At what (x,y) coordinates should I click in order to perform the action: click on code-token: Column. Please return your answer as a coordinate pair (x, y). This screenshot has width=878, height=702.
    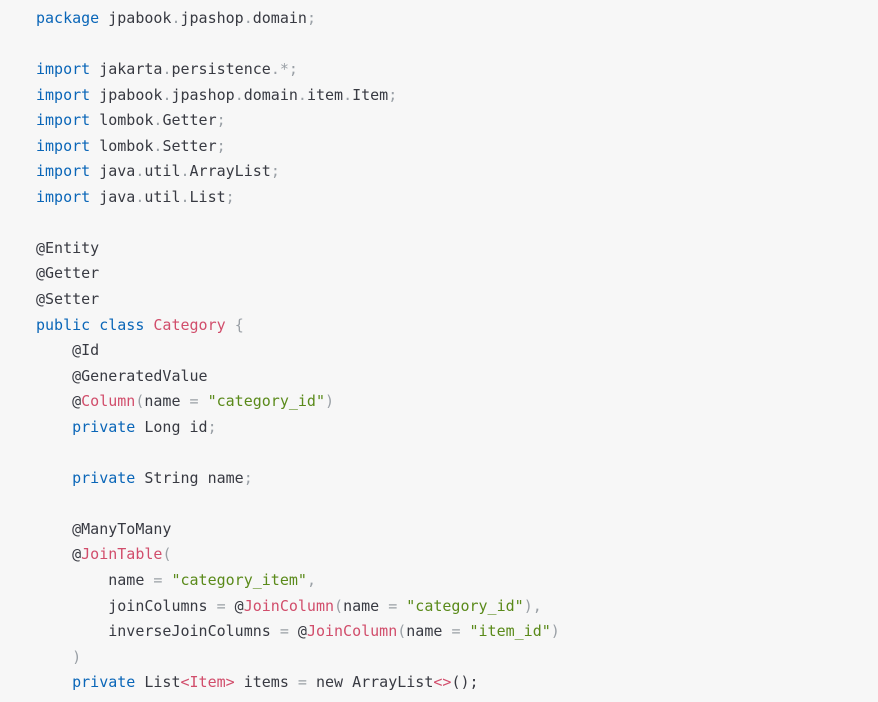
    Looking at the image, I should click on (108, 401).